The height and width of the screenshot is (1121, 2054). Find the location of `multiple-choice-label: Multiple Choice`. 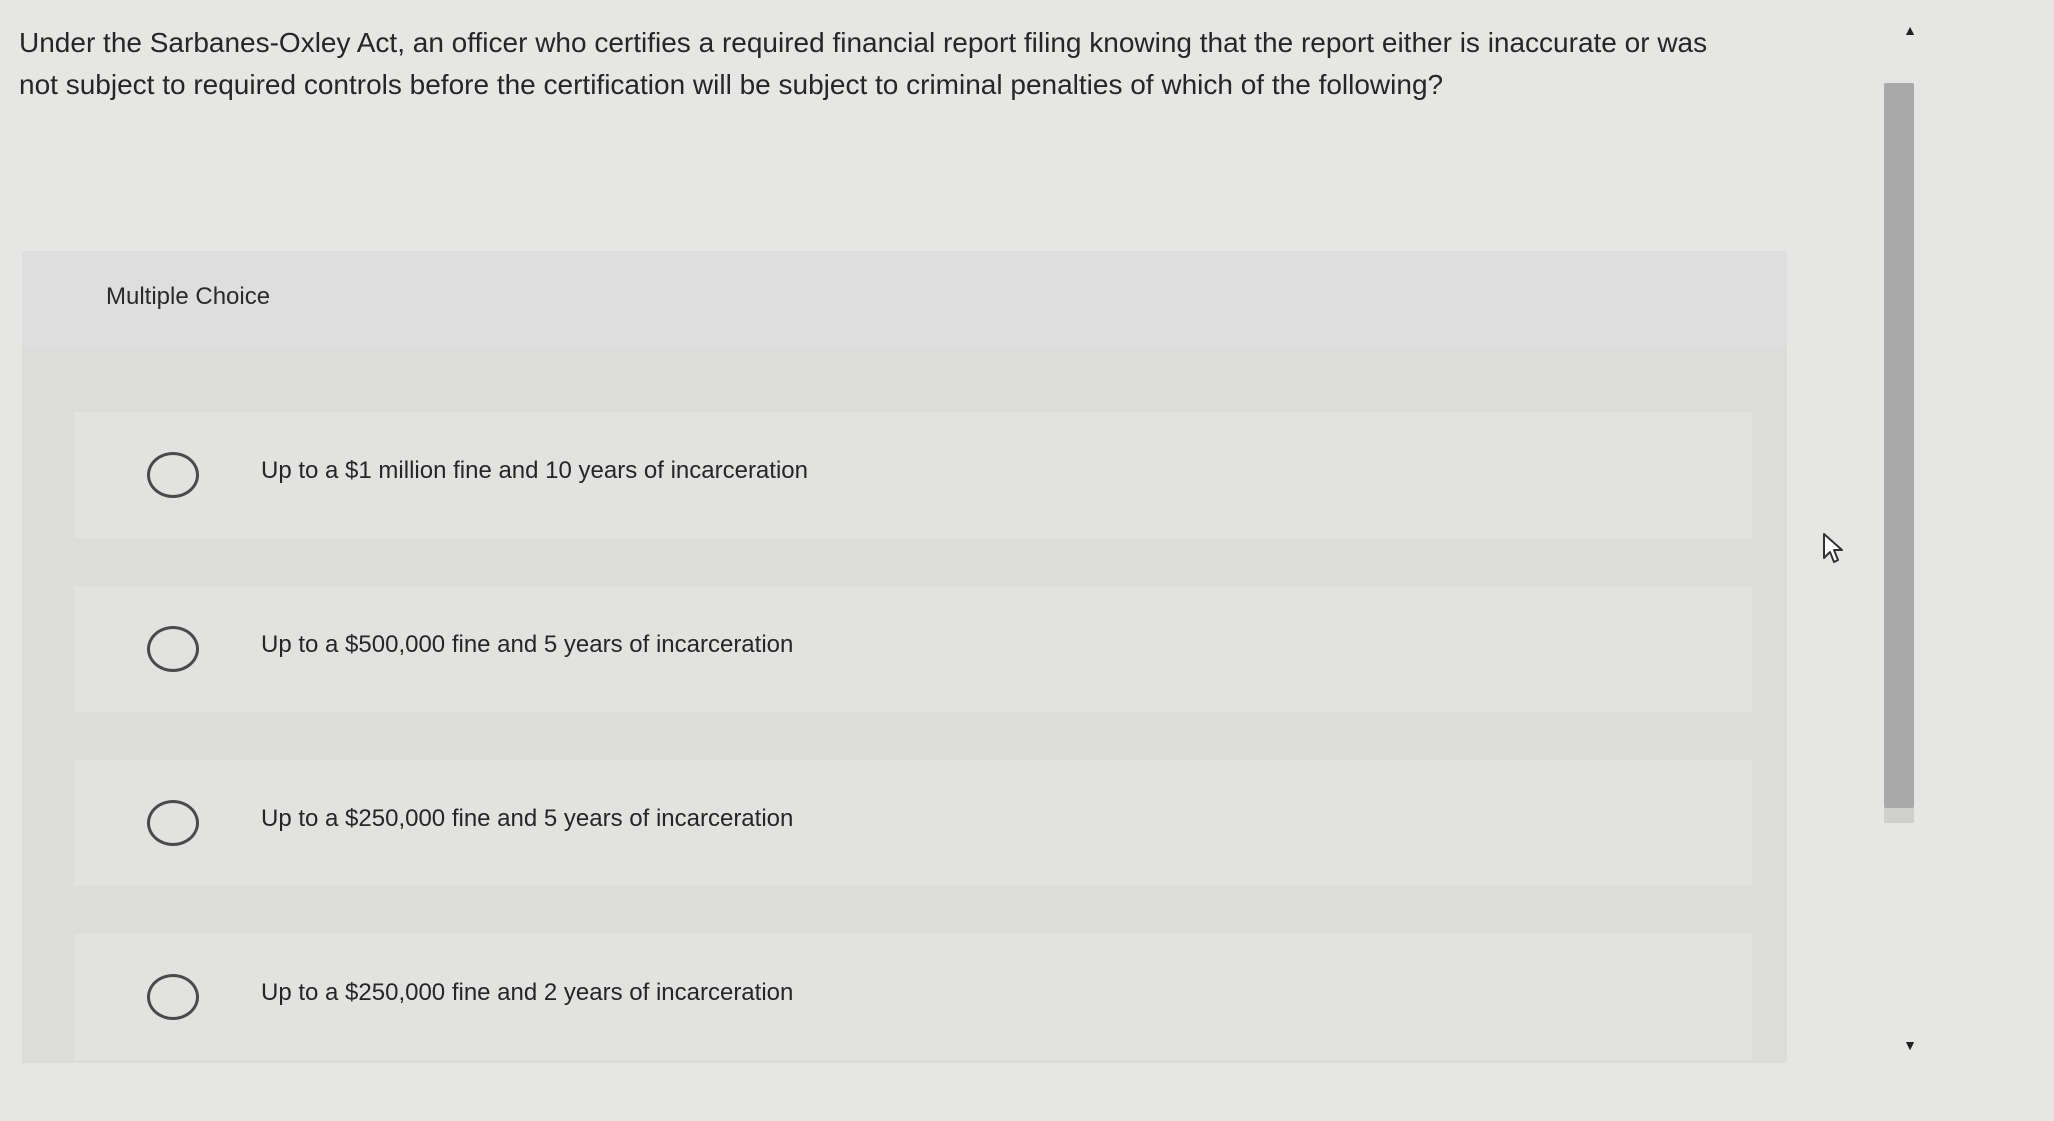

multiple-choice-label: Multiple Choice is located at coordinates (188, 296).